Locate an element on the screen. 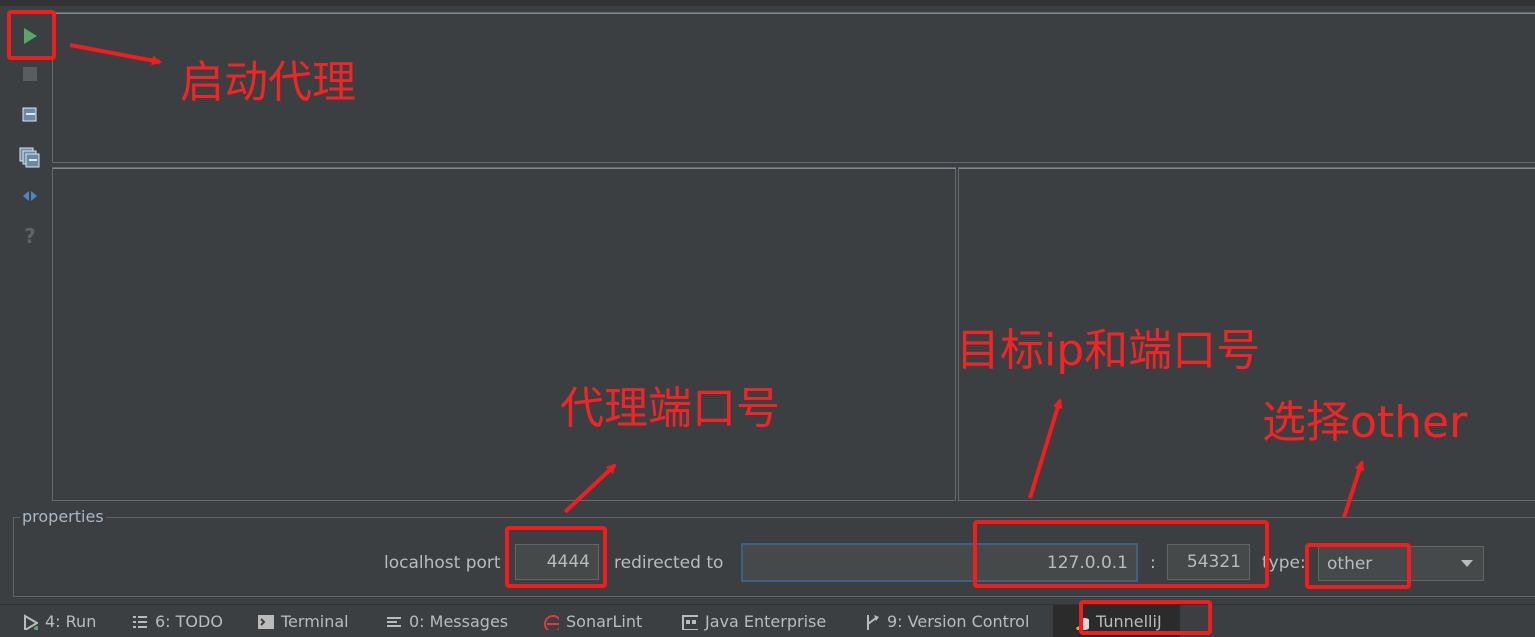  annotation-start-proxy: 启动代理 is located at coordinates (268, 82).